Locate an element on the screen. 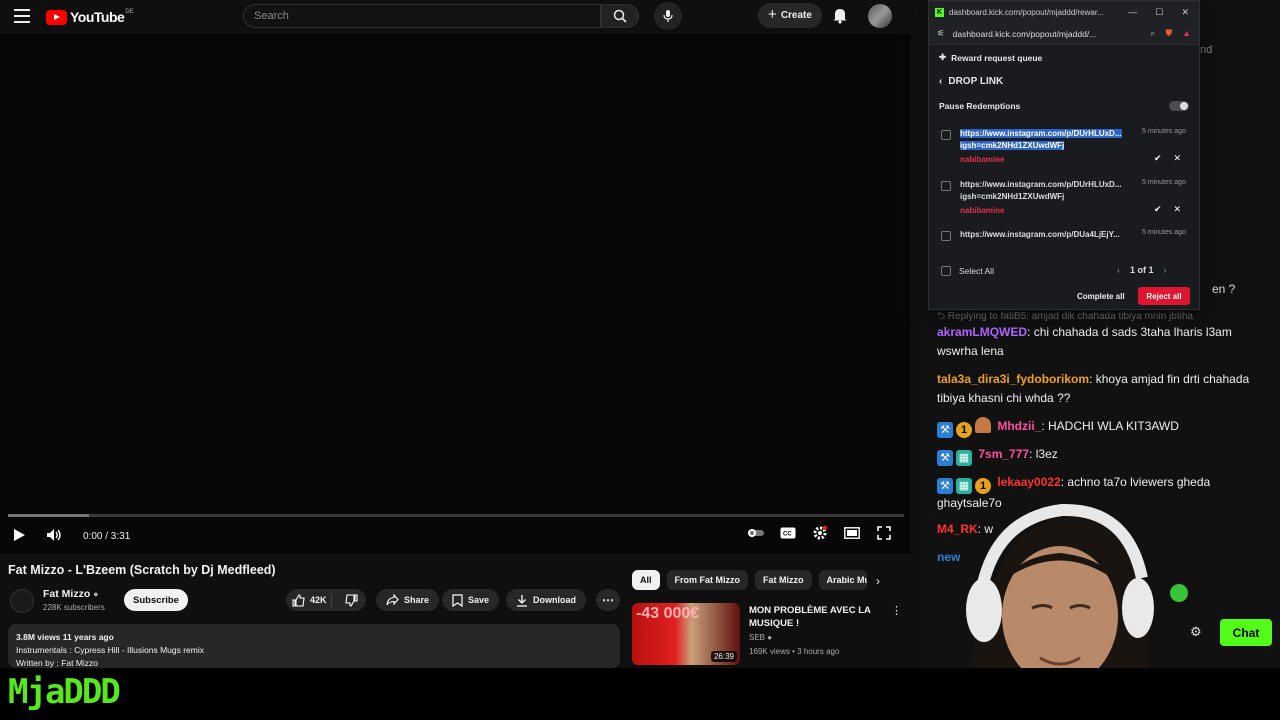 This screenshot has height=720, width=1280. channel-name: Fat Mizzo ● is located at coordinates (71, 594).